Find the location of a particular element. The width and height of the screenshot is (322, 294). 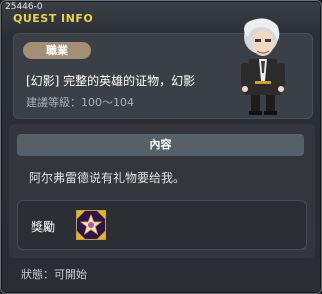

content-header: 內容 is located at coordinates (160, 145).